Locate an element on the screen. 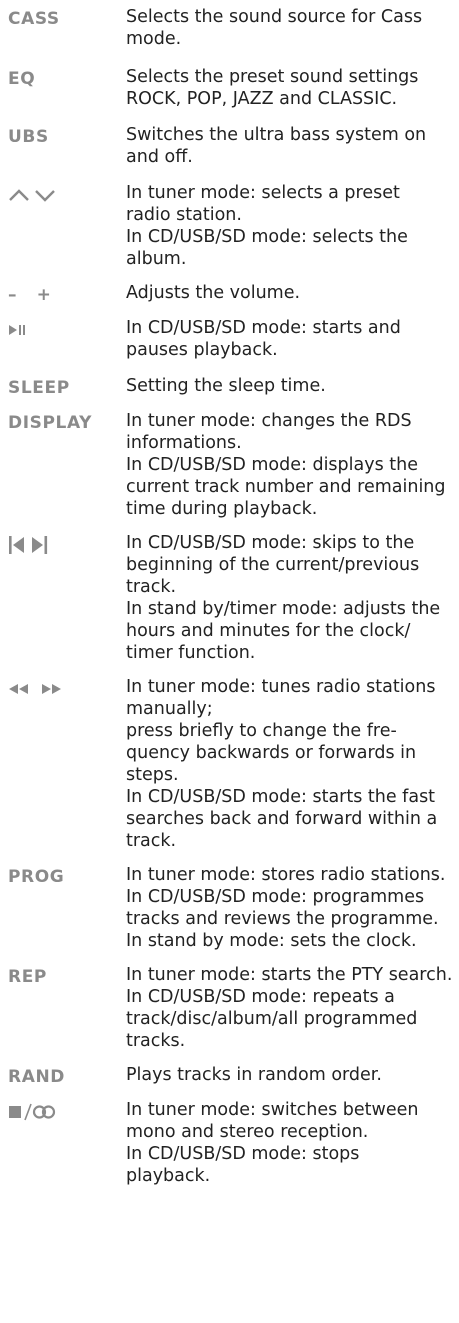  entry-sleep: SLEEP Setting the sleep time. is located at coordinates (233, 392).